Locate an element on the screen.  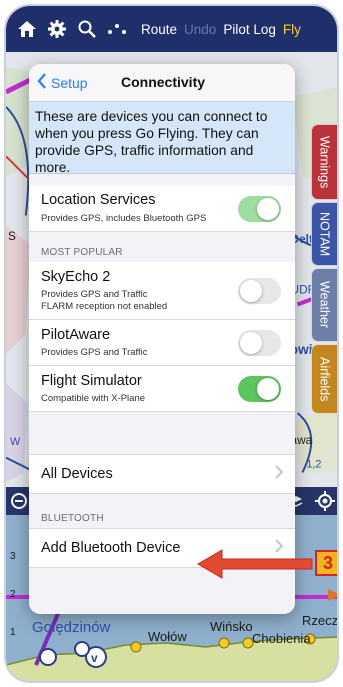
waypoints-icon is located at coordinates (117, 29).